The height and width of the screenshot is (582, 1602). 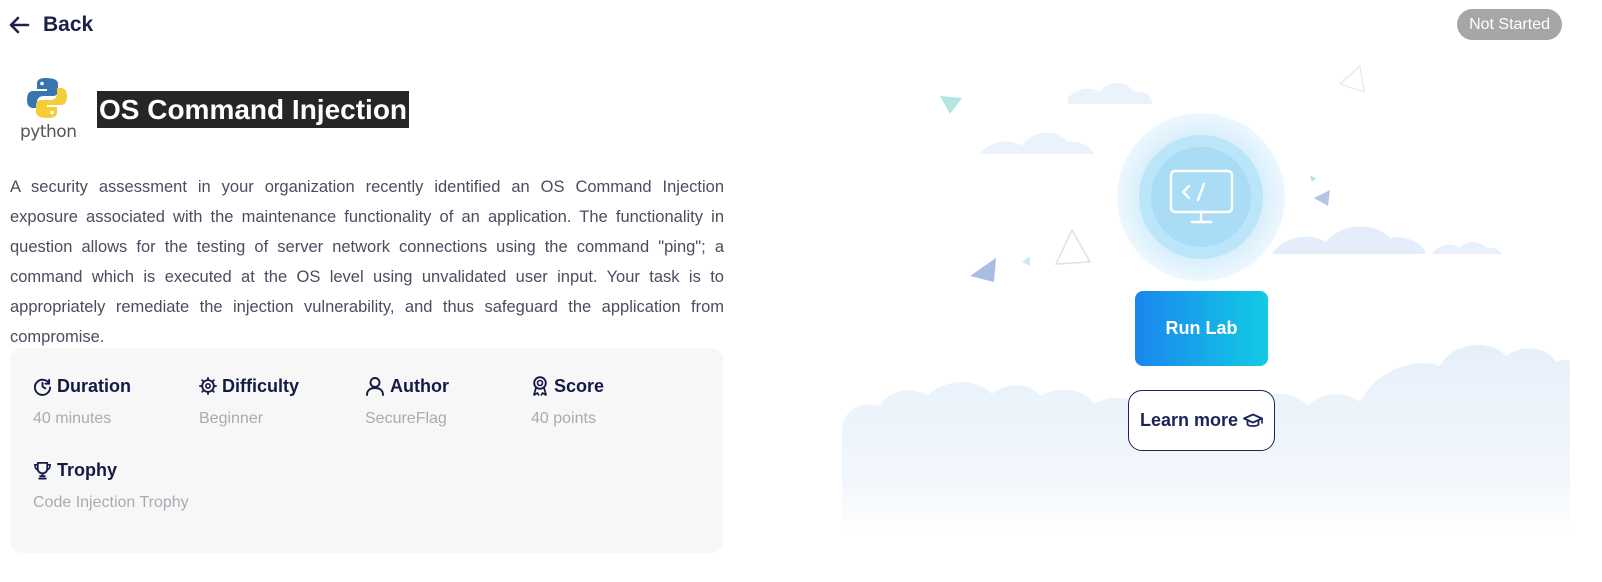 I want to click on award-icon, so click(x=540, y=386).